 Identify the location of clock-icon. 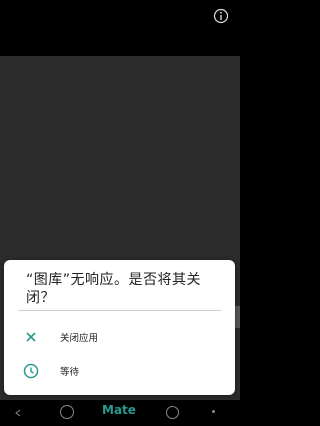
(31, 371).